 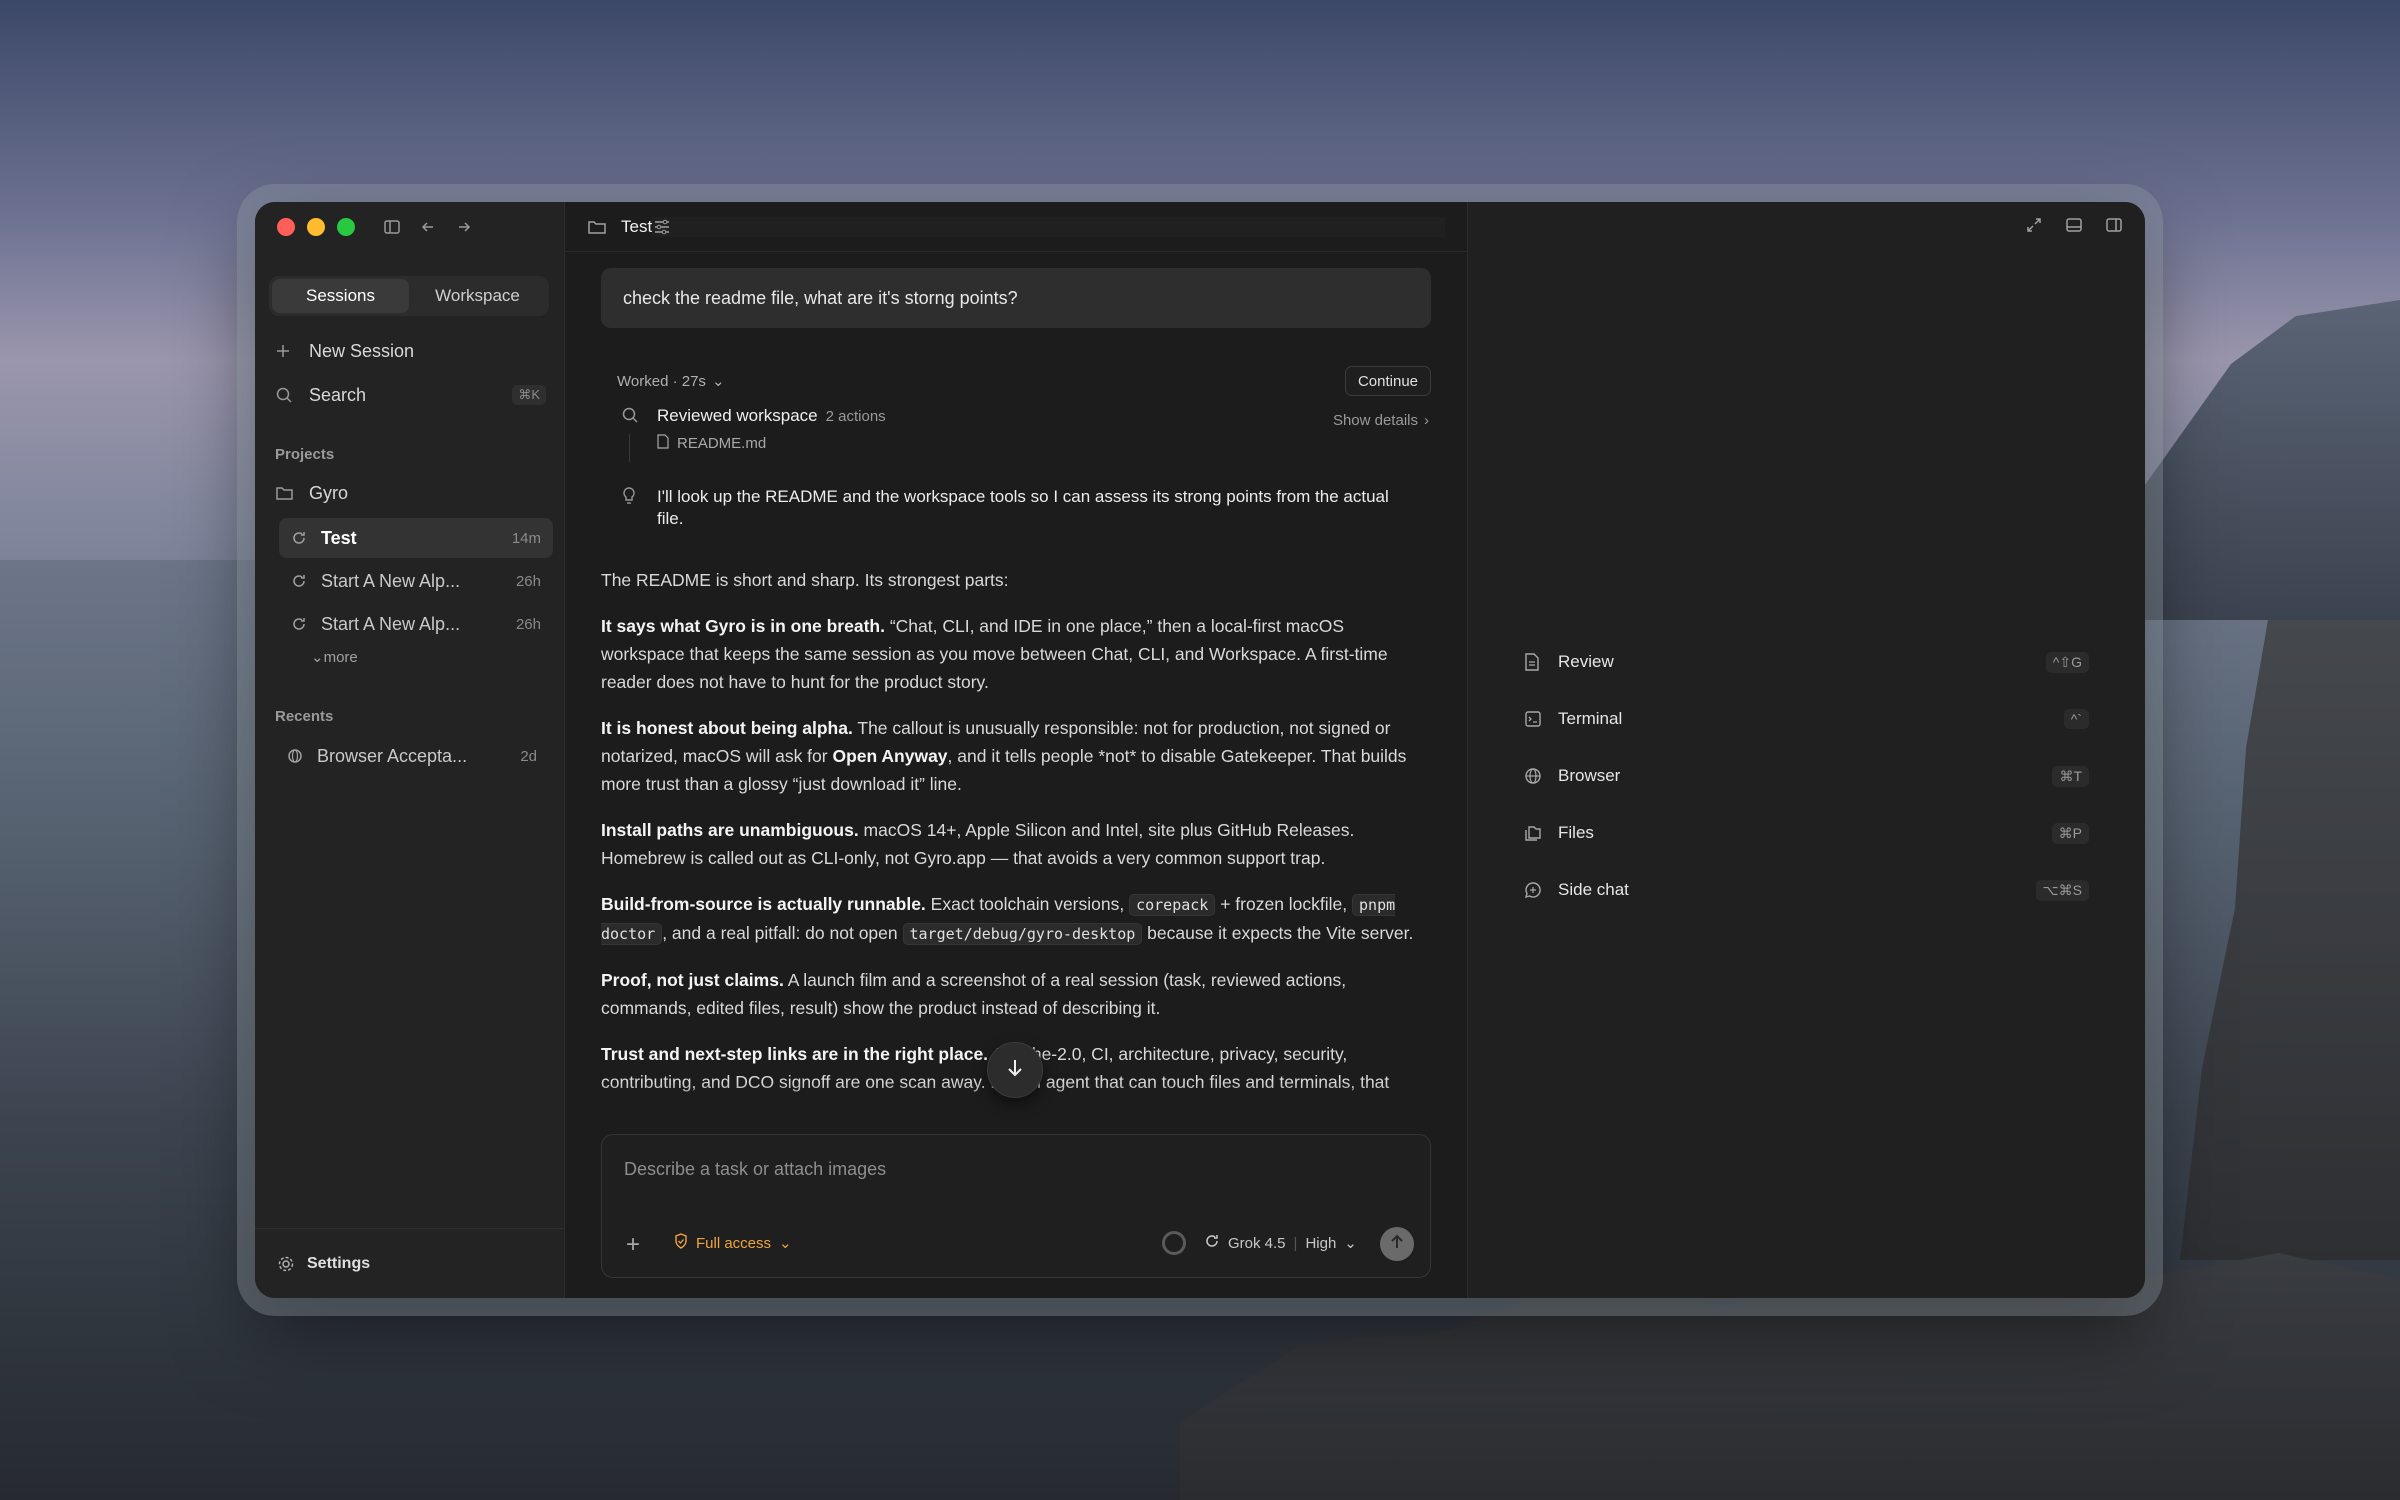 I want to click on step-title-text: Reviewed workspace, so click(x=737, y=415).